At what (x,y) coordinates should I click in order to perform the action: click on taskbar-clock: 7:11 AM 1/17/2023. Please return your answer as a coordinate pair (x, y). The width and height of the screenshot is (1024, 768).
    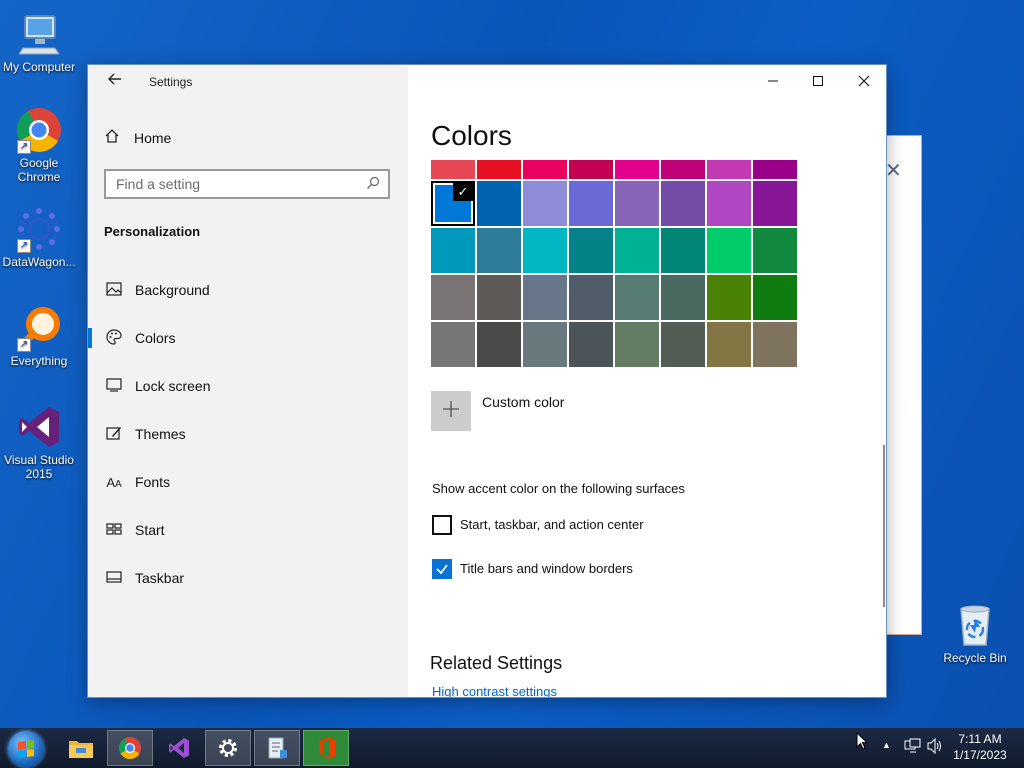
    Looking at the image, I should click on (980, 747).